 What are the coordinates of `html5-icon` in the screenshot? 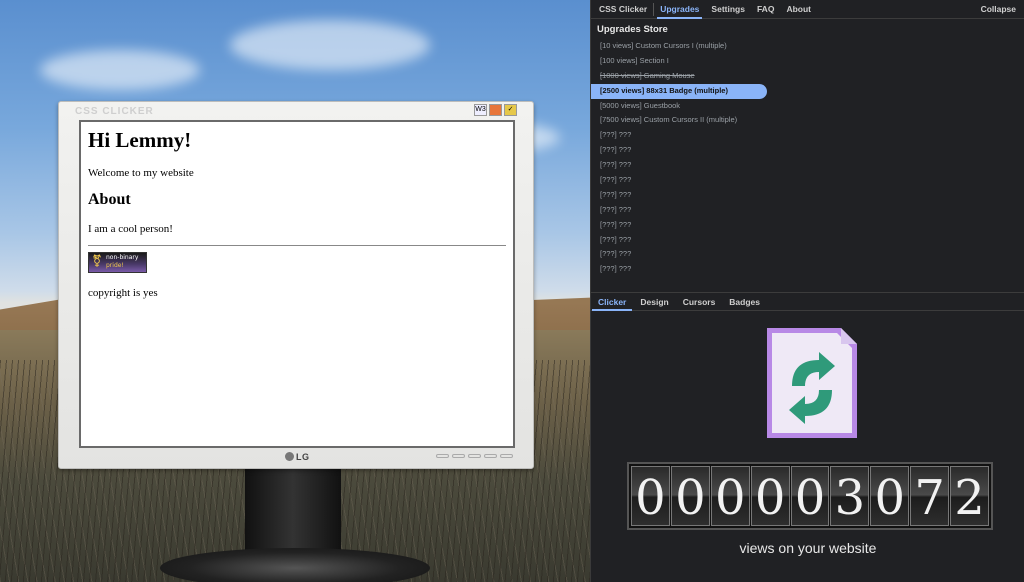 It's located at (495, 110).